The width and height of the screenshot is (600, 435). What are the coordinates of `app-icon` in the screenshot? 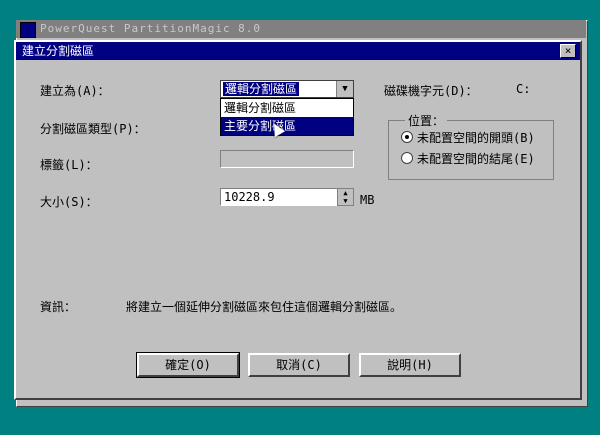 It's located at (28, 30).